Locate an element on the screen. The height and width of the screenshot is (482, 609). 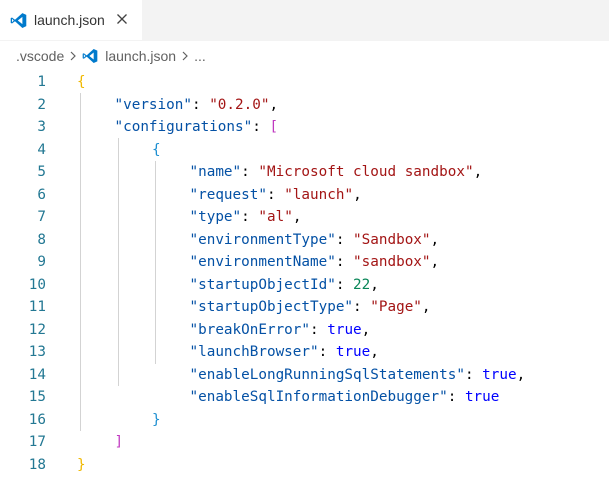
vscode-icon is located at coordinates (18, 20).